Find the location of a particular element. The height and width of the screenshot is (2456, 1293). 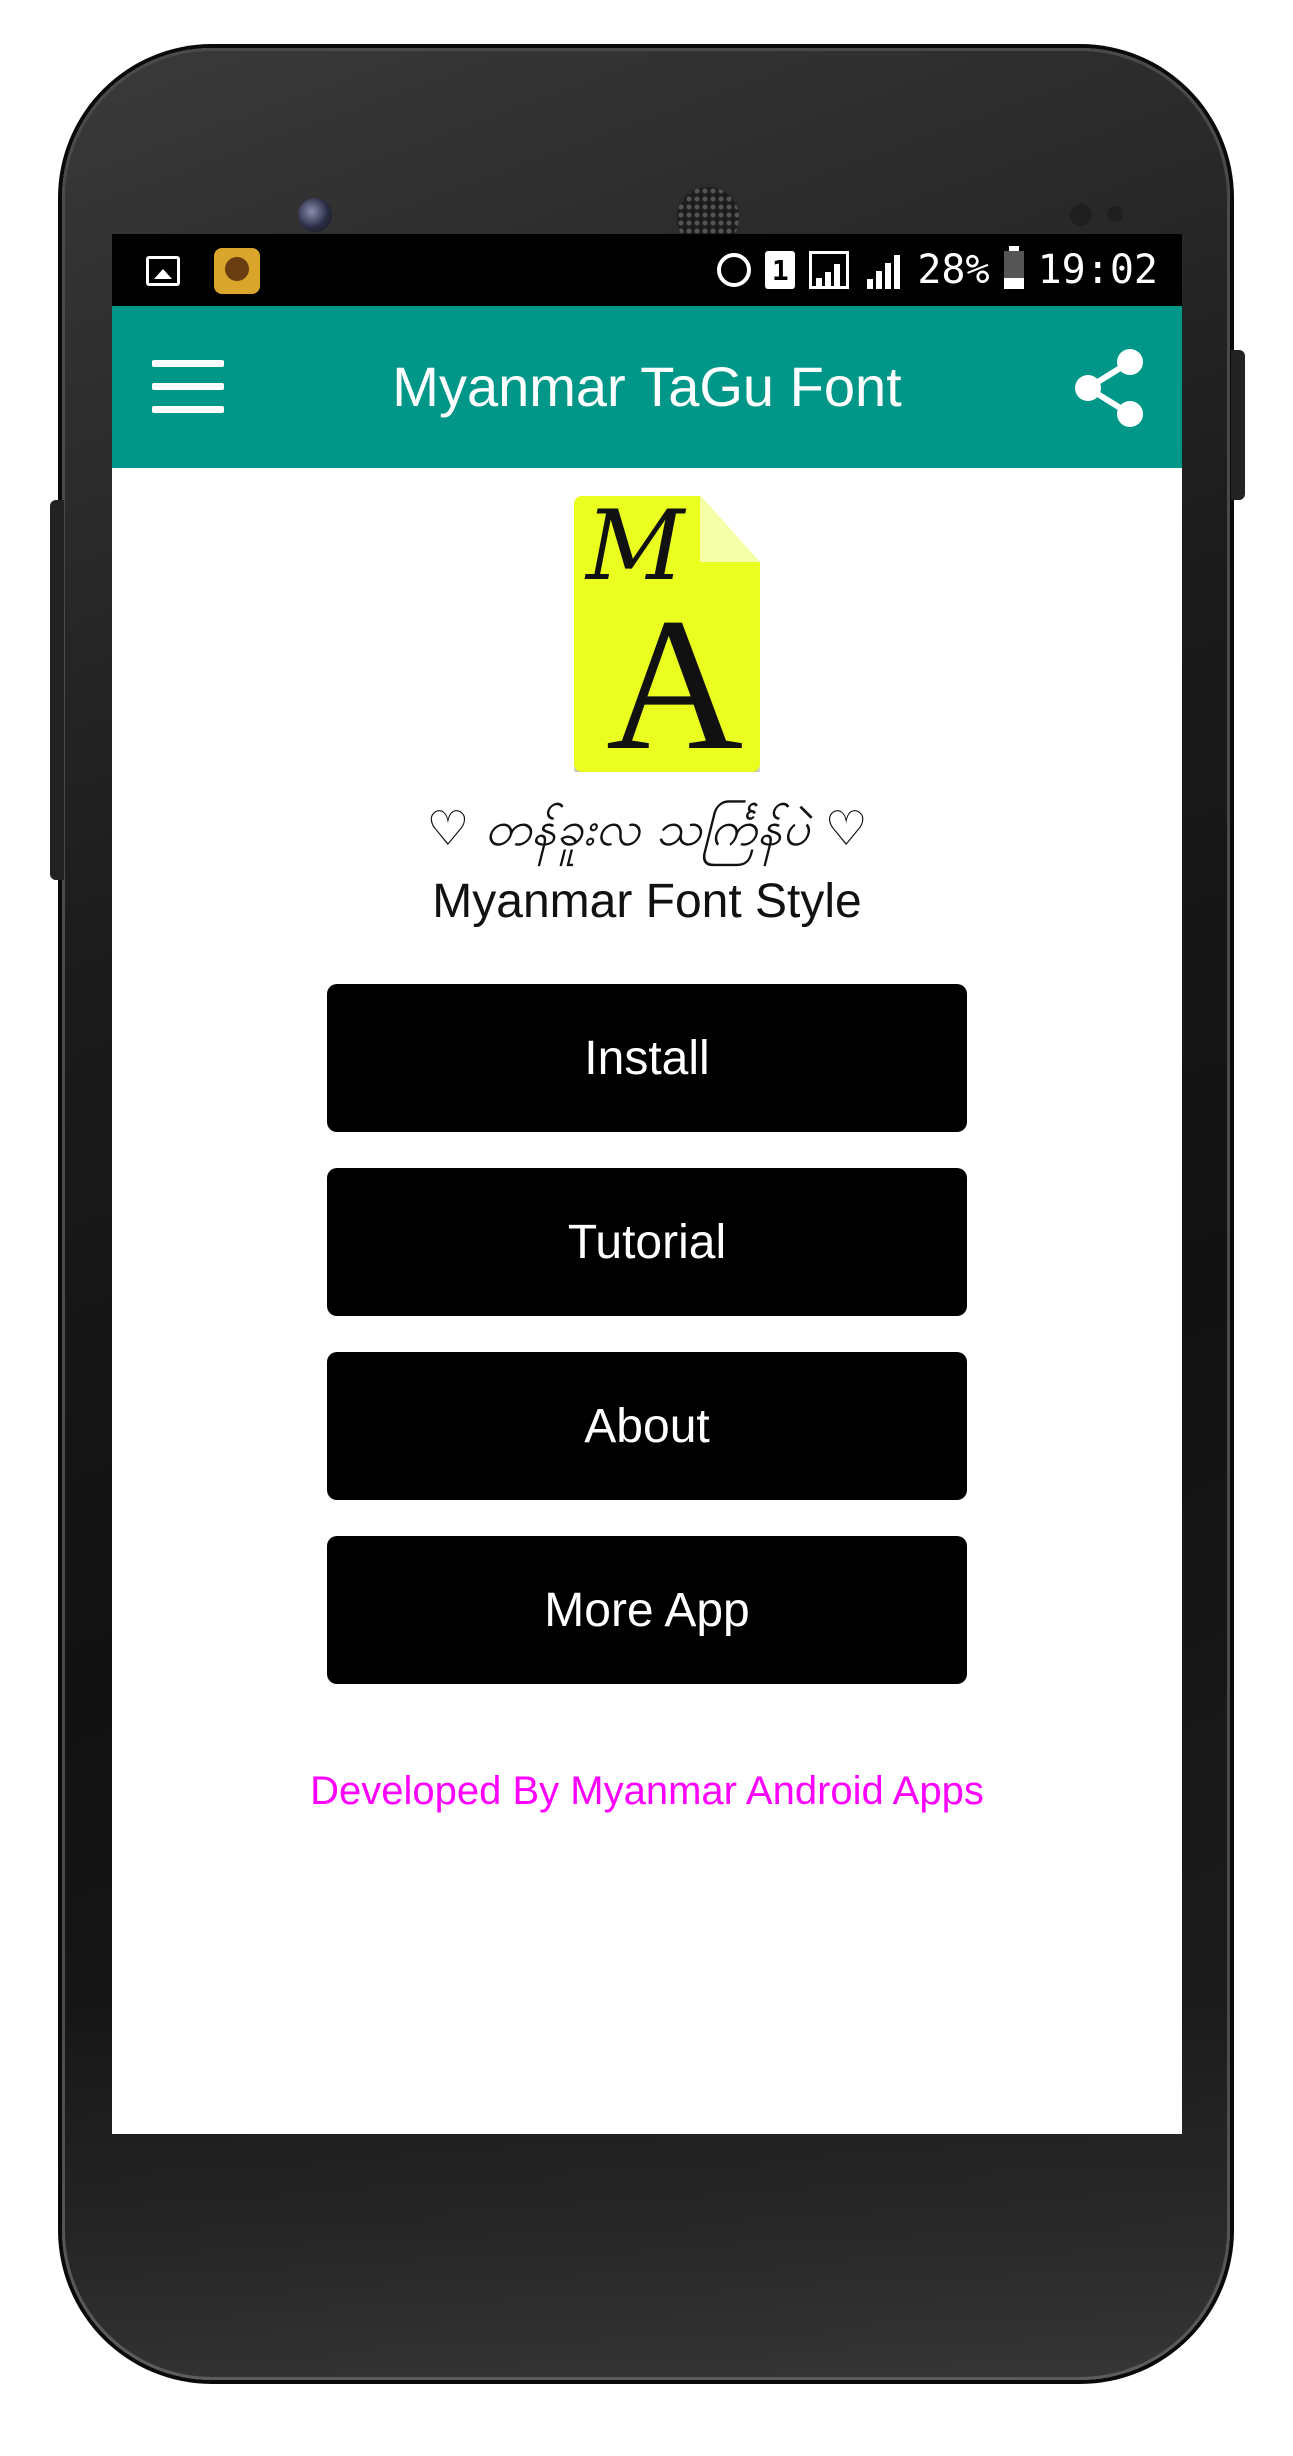

gallery-notification-icon is located at coordinates (163, 271).